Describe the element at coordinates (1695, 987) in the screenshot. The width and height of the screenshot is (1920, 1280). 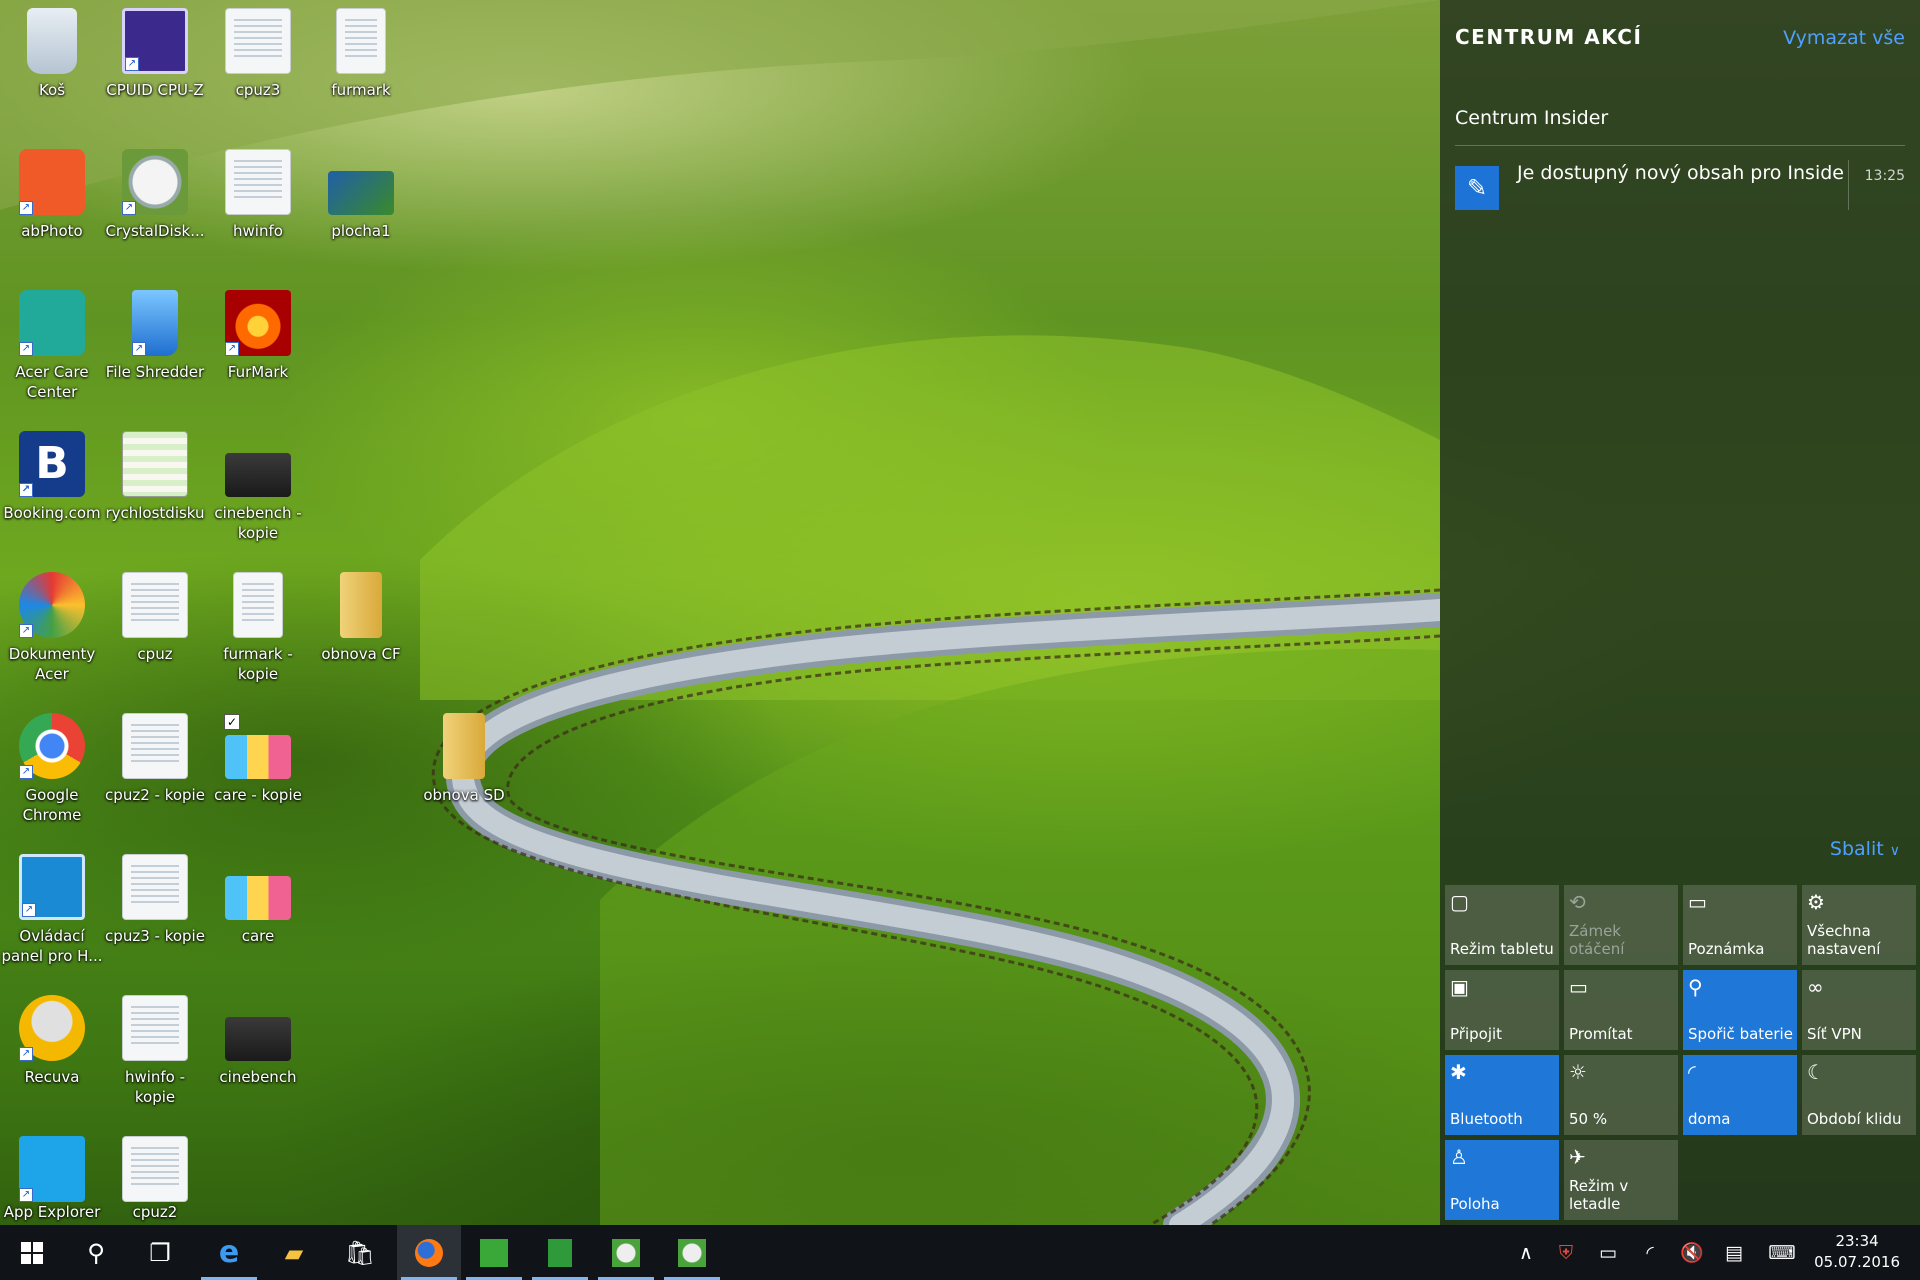
I see `quick-action-icon: ⚲` at that location.